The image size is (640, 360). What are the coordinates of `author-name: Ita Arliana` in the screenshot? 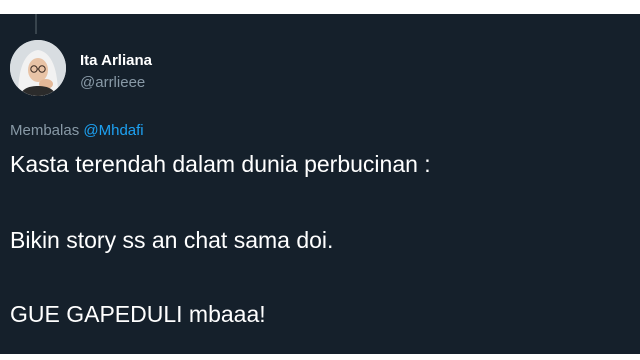 It's located at (116, 61).